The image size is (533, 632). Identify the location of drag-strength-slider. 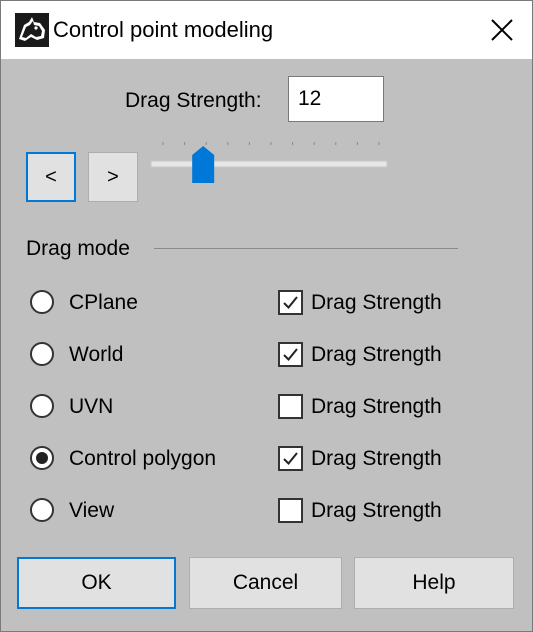
(270, 162).